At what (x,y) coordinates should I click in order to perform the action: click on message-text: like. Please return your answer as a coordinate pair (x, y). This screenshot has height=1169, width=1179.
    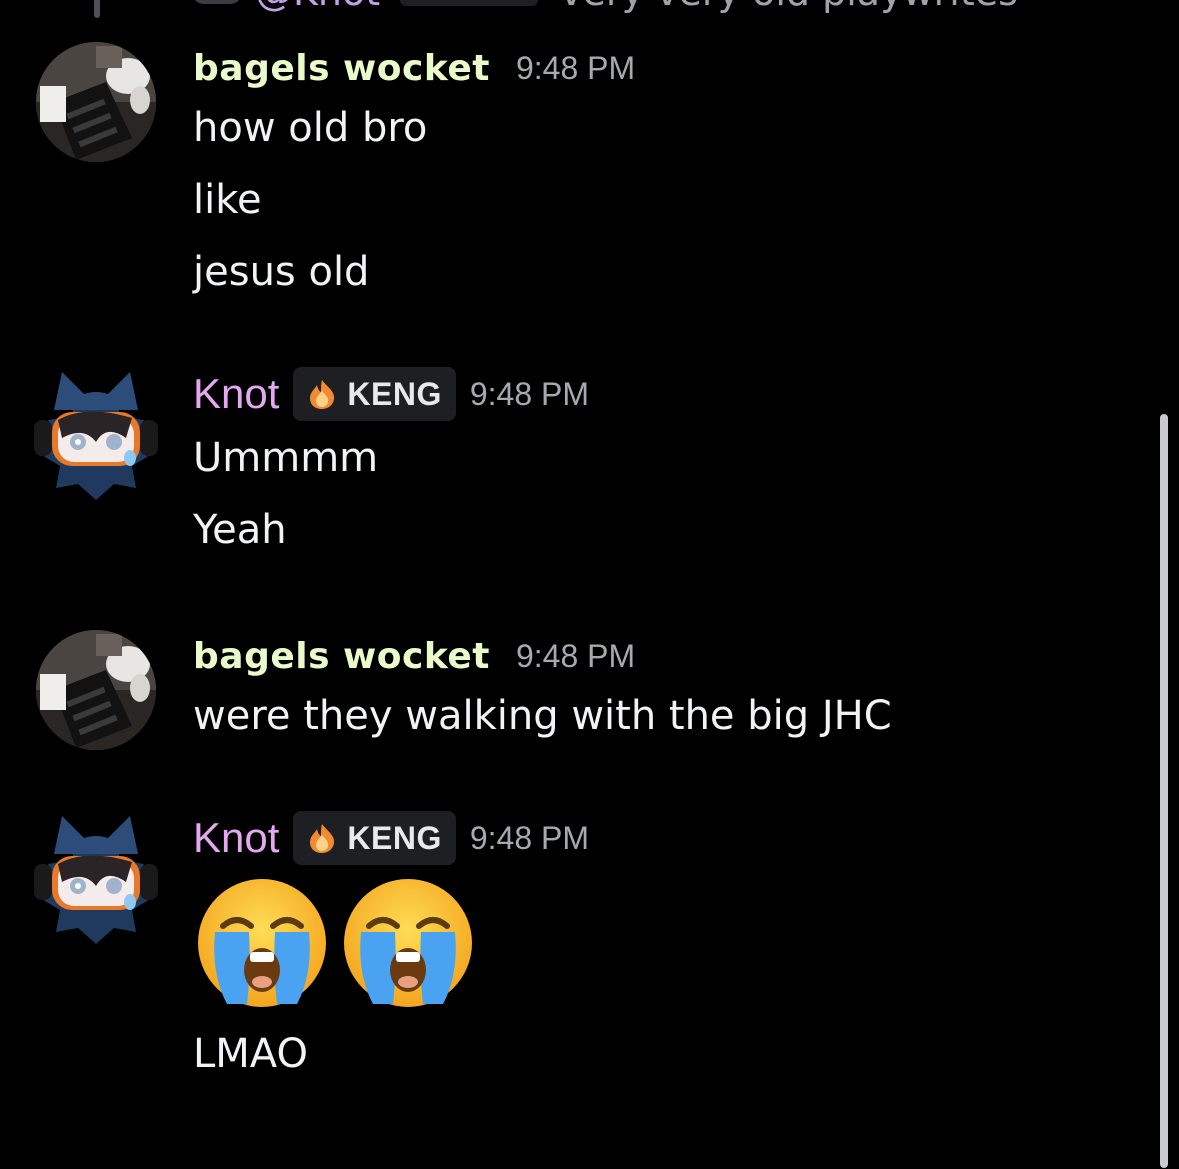
    Looking at the image, I should click on (227, 200).